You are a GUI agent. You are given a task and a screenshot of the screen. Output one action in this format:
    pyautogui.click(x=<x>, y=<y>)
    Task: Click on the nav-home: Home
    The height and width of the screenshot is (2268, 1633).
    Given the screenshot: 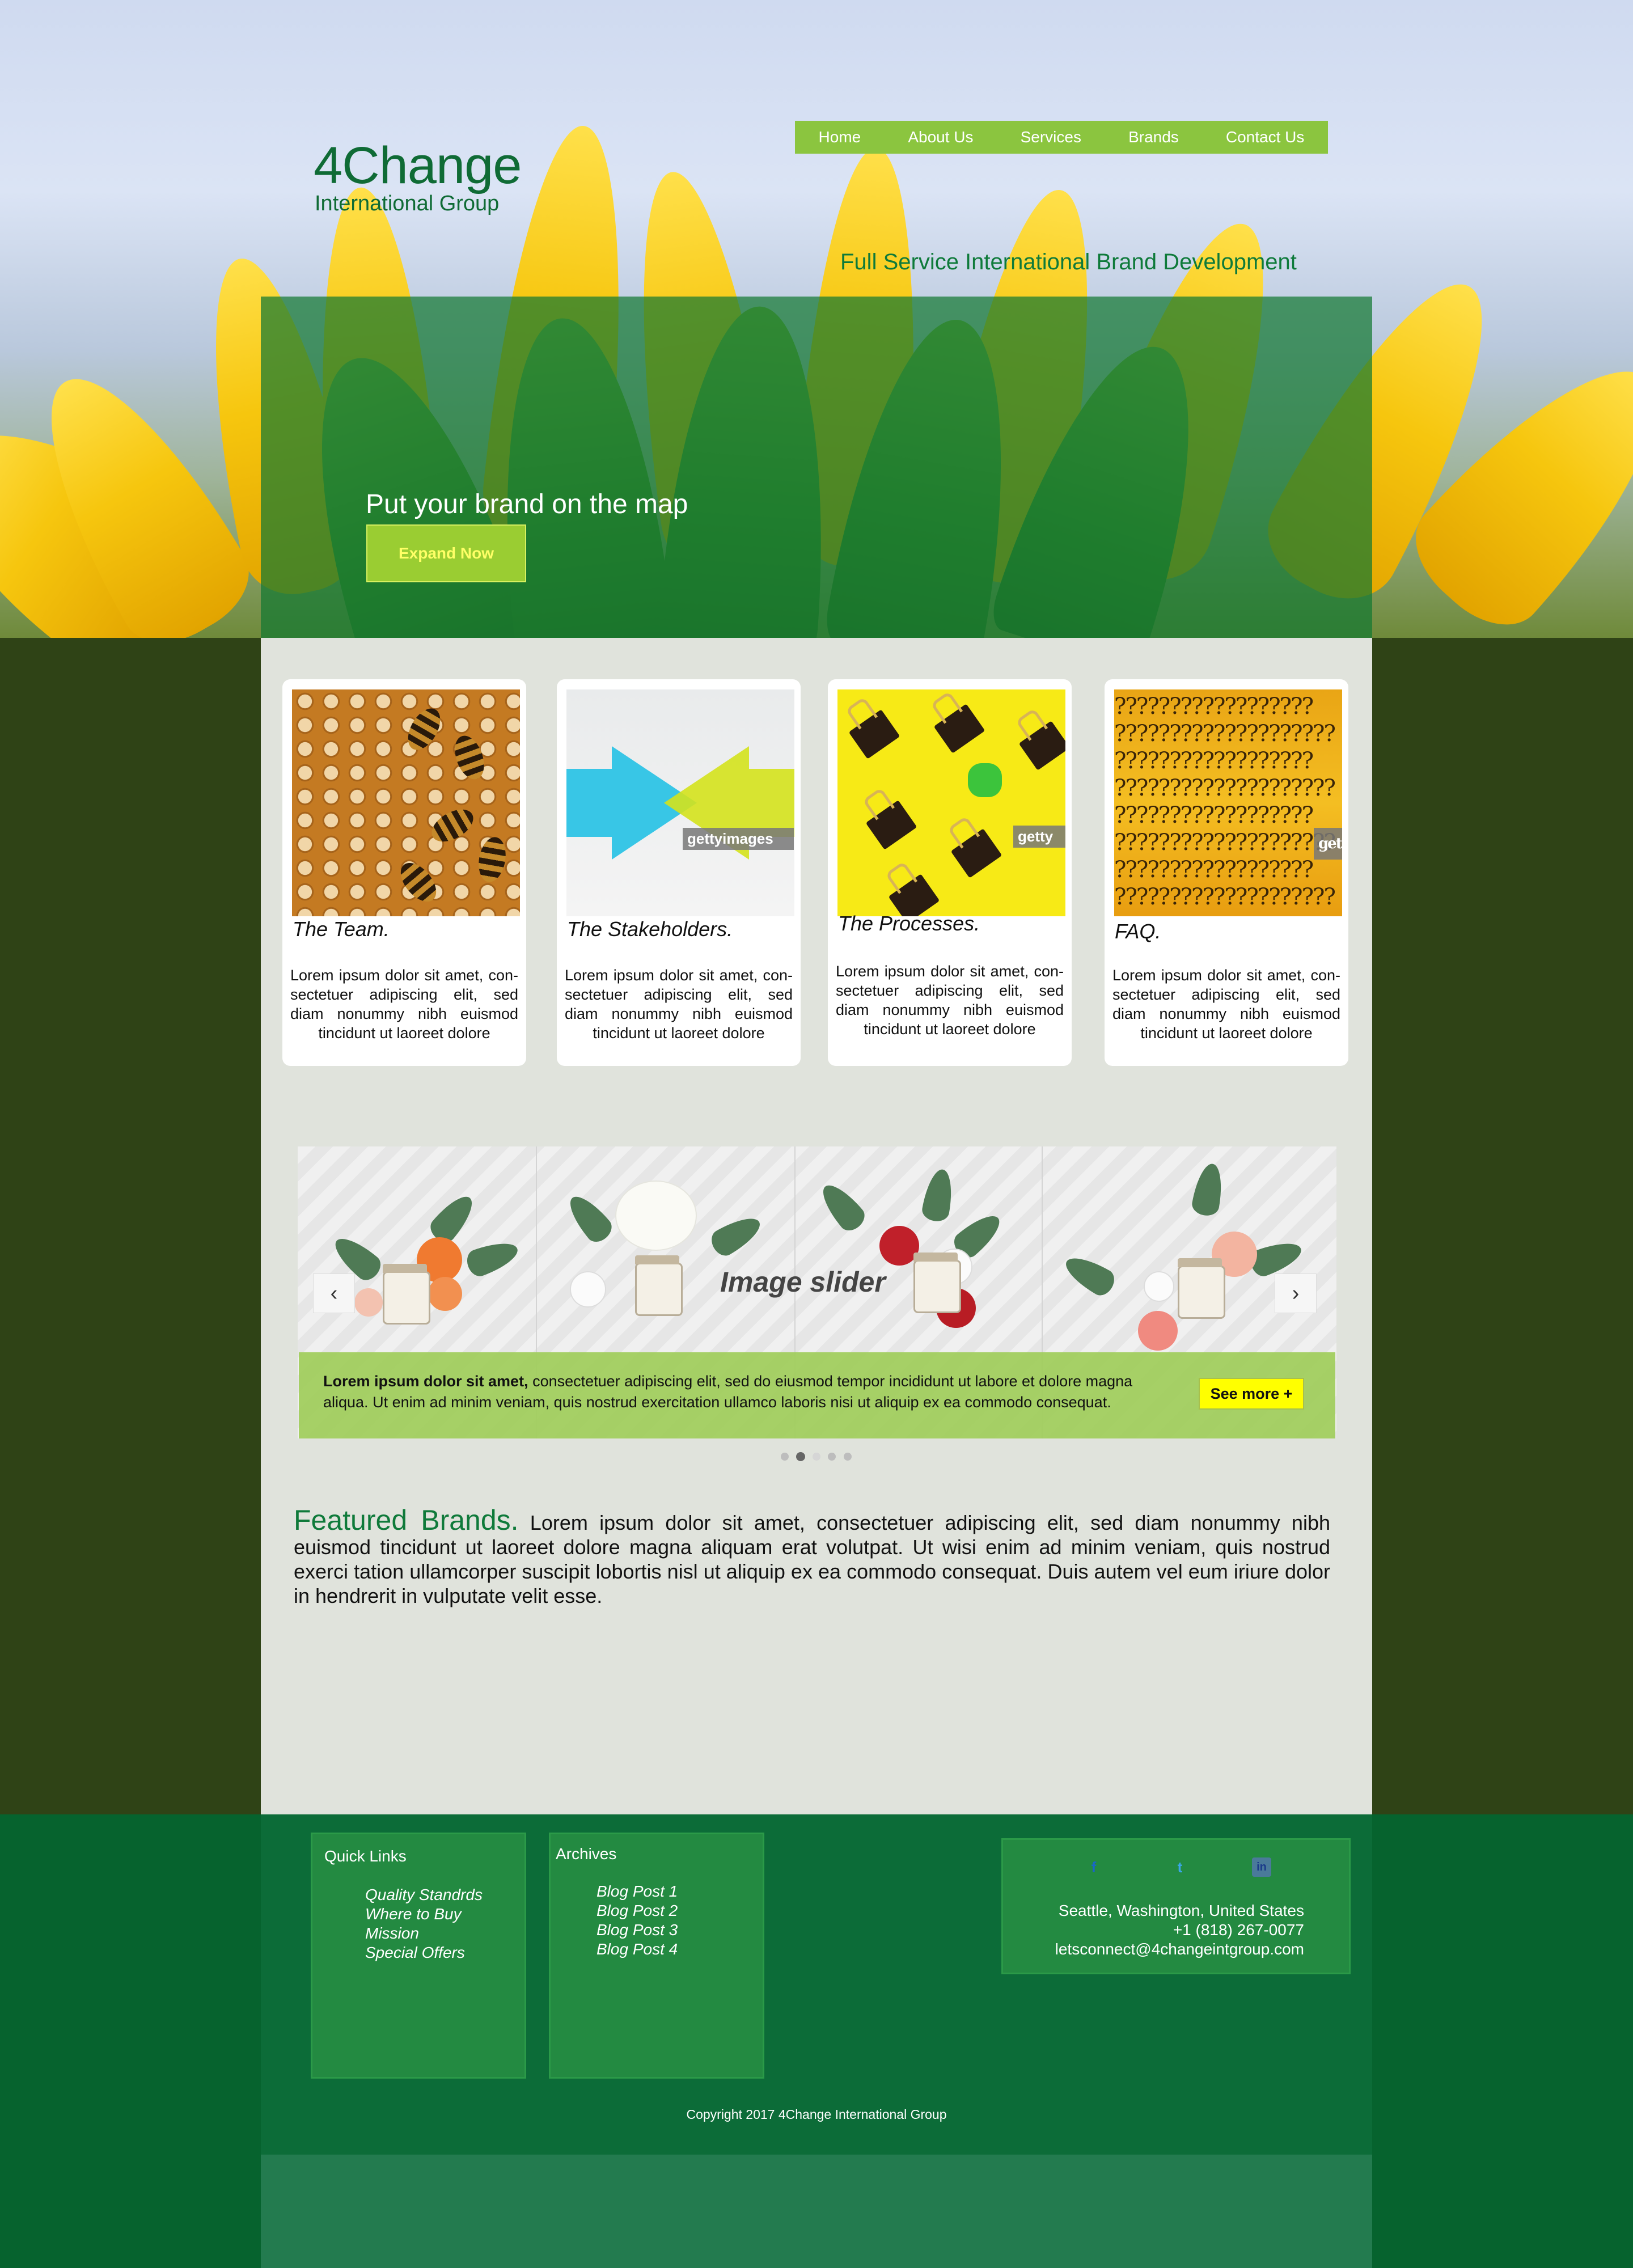 What is the action you would take?
    pyautogui.click(x=840, y=137)
    